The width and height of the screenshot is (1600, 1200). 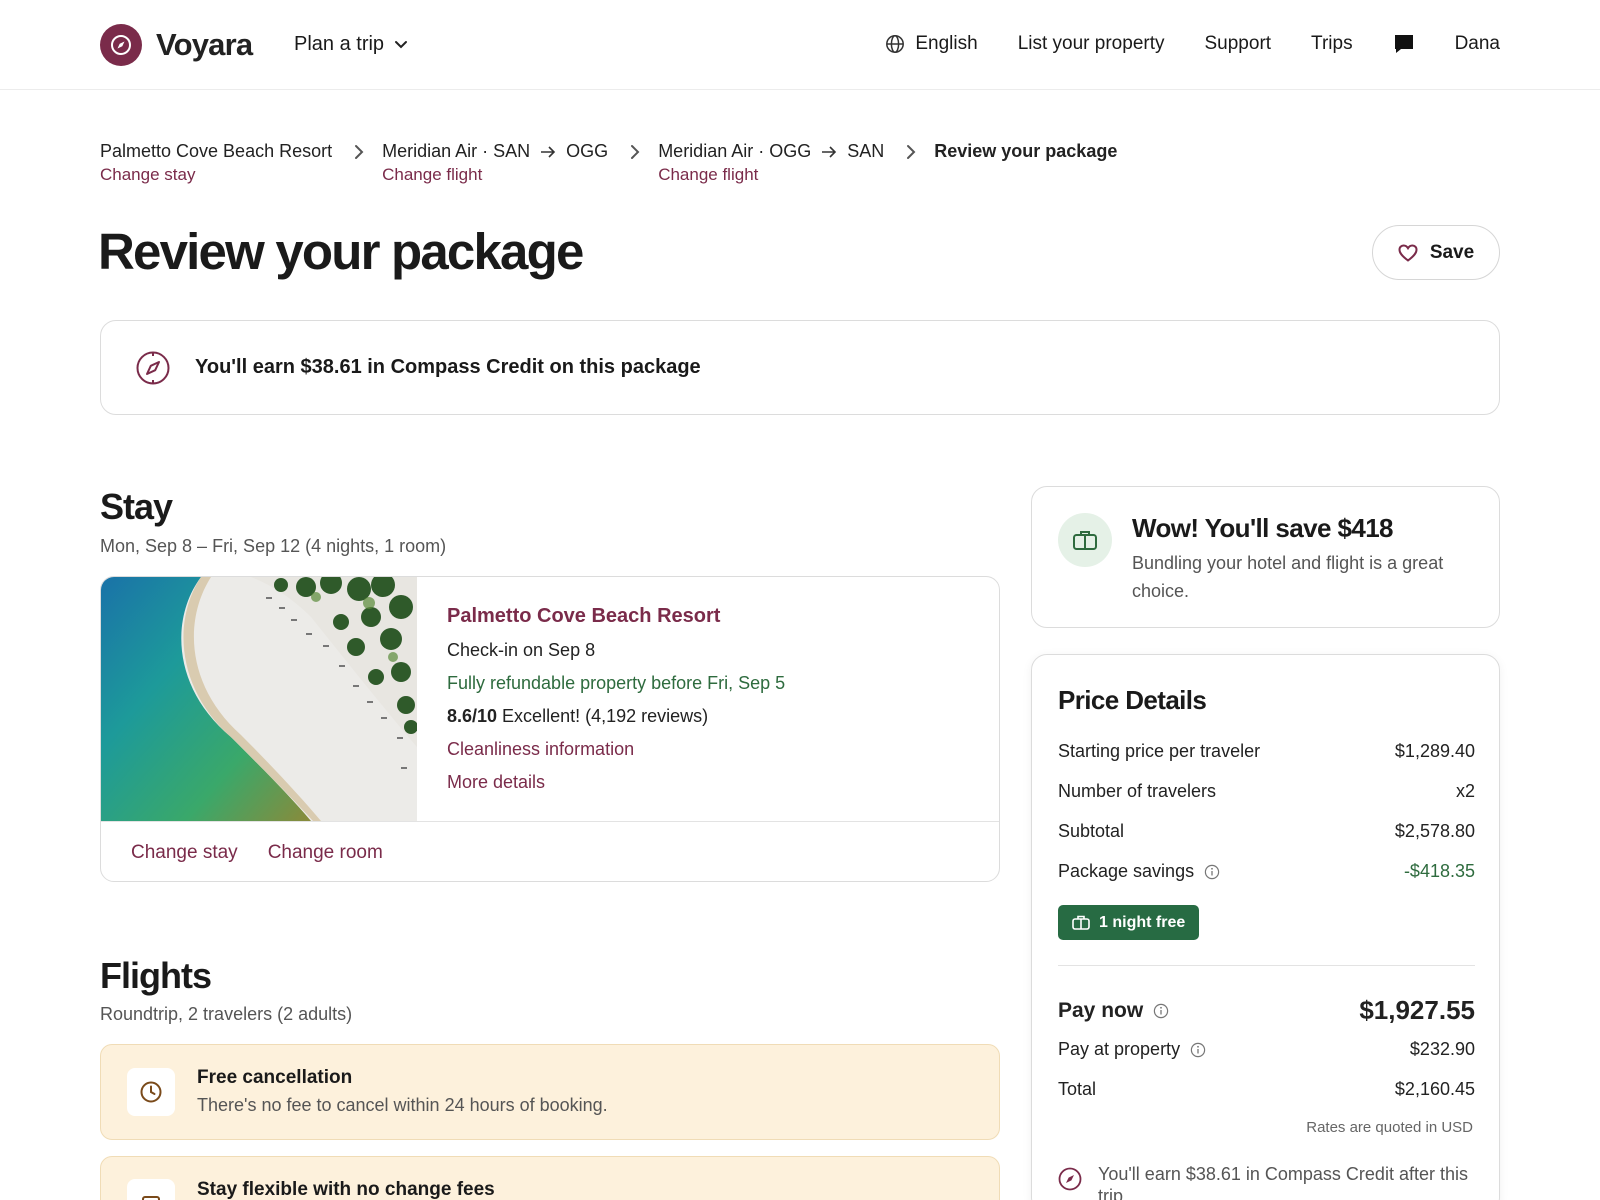 I want to click on change-stay-button: Change stay, so click(x=184, y=853).